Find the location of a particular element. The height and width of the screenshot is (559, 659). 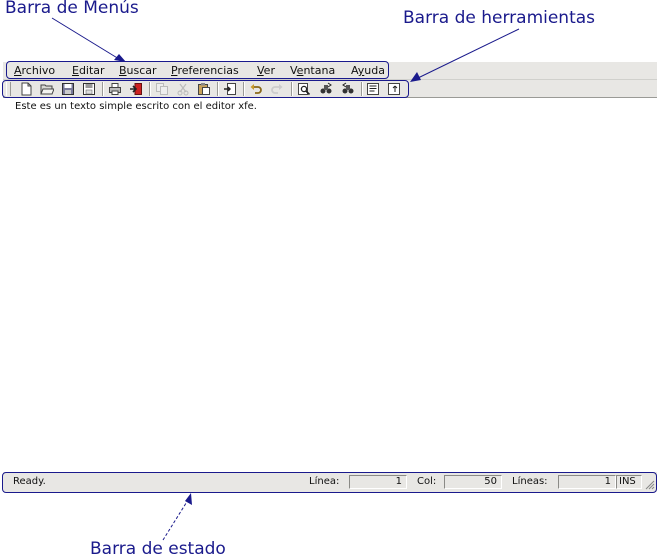

column-label: Col: is located at coordinates (427, 481).